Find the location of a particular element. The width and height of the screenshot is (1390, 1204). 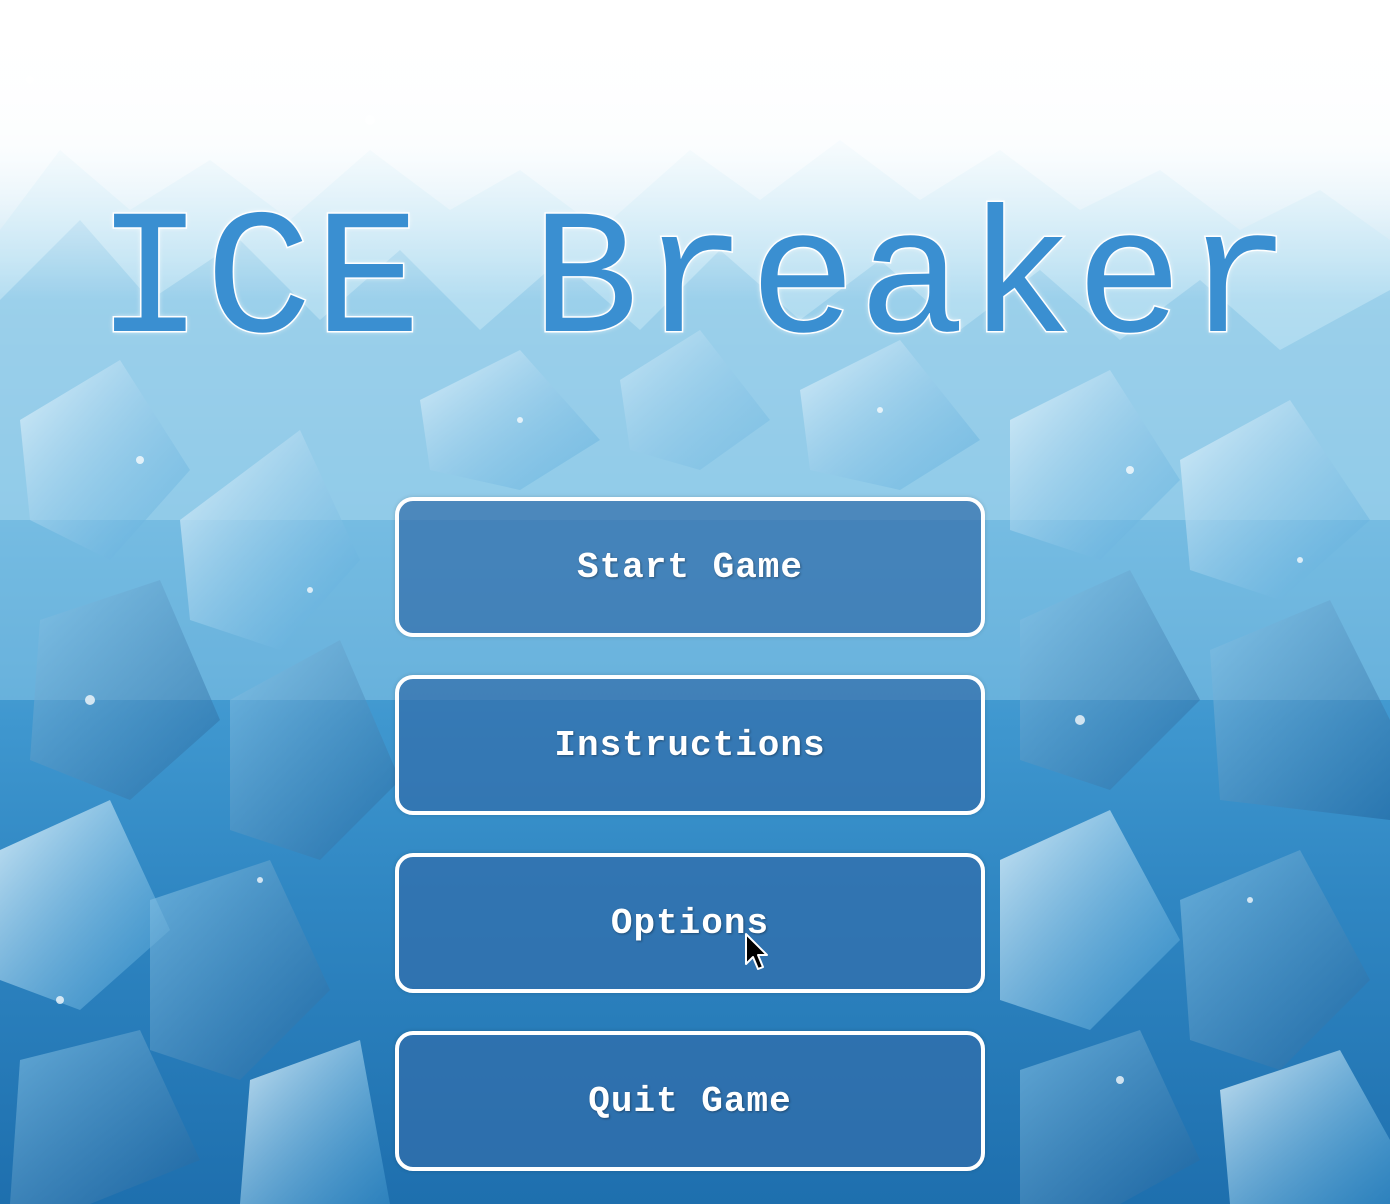

game-title: ICE Breaker is located at coordinates (694, 284).